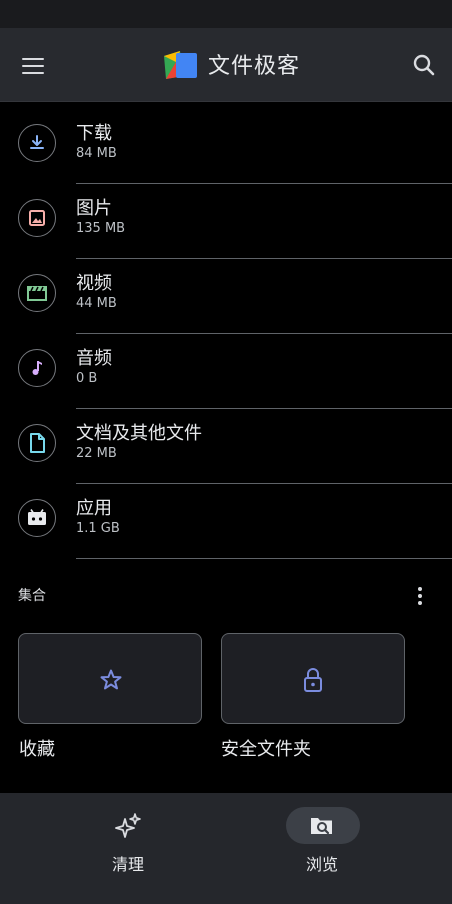 This screenshot has height=904, width=452. I want to click on browse-icon, so click(322, 826).